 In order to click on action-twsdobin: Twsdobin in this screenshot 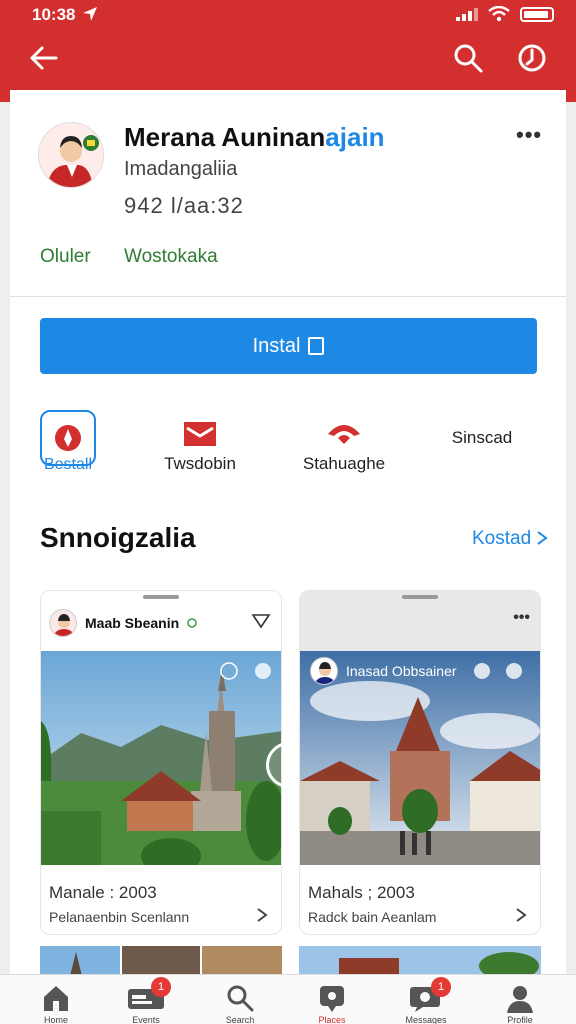, I will do `click(200, 447)`.